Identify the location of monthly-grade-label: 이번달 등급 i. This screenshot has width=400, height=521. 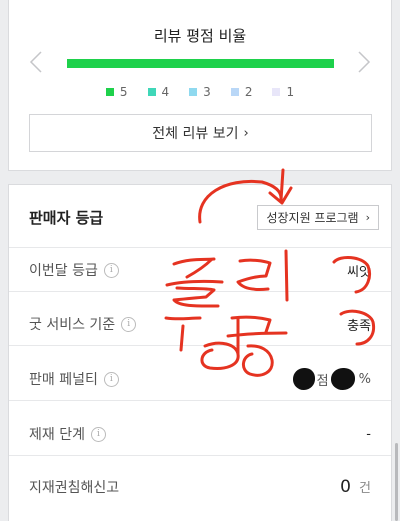
(74, 270).